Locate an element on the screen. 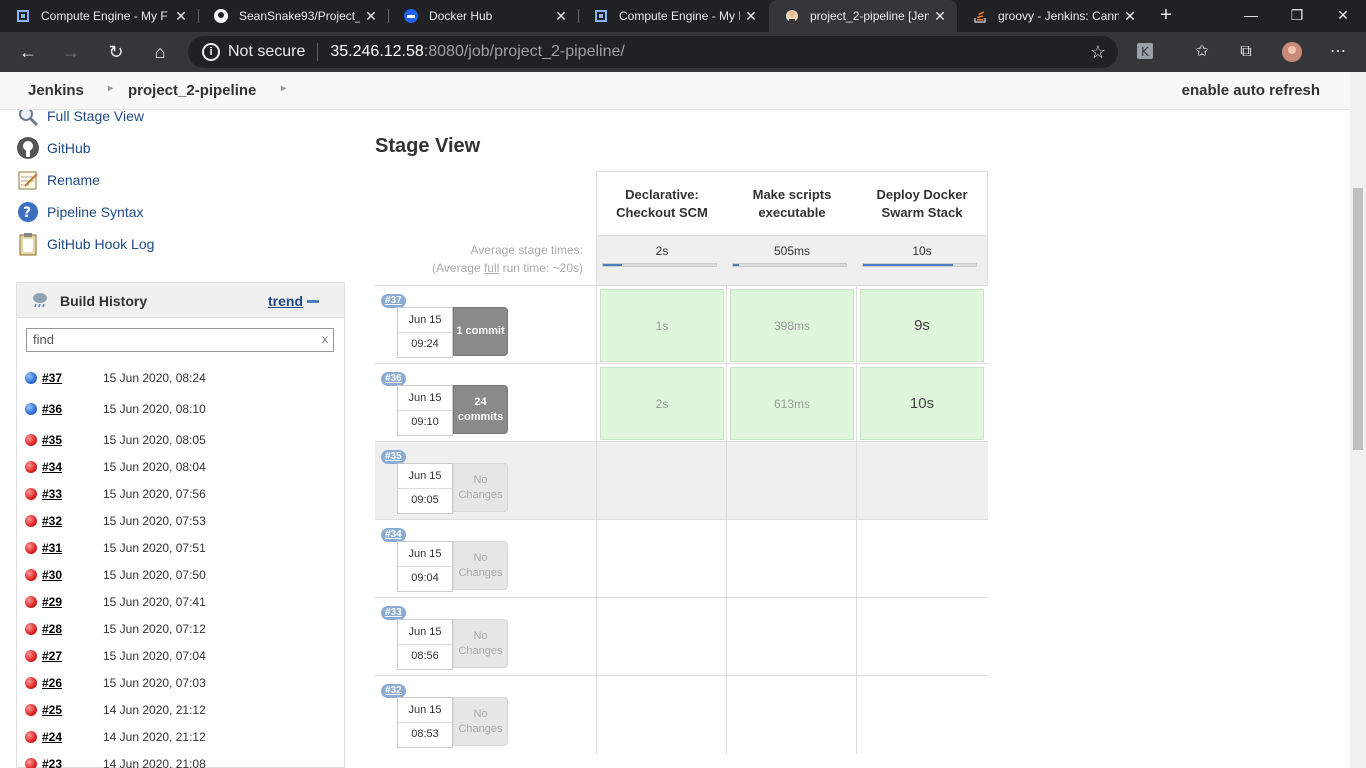 The height and width of the screenshot is (768, 1366). build-number-link: #25 is located at coordinates (52, 710).